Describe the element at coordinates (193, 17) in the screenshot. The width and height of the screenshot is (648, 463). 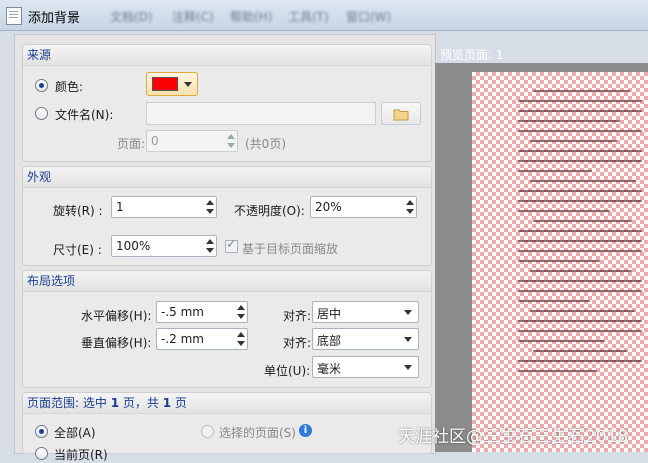
I see `bg-menu-item: 注释(C)` at that location.